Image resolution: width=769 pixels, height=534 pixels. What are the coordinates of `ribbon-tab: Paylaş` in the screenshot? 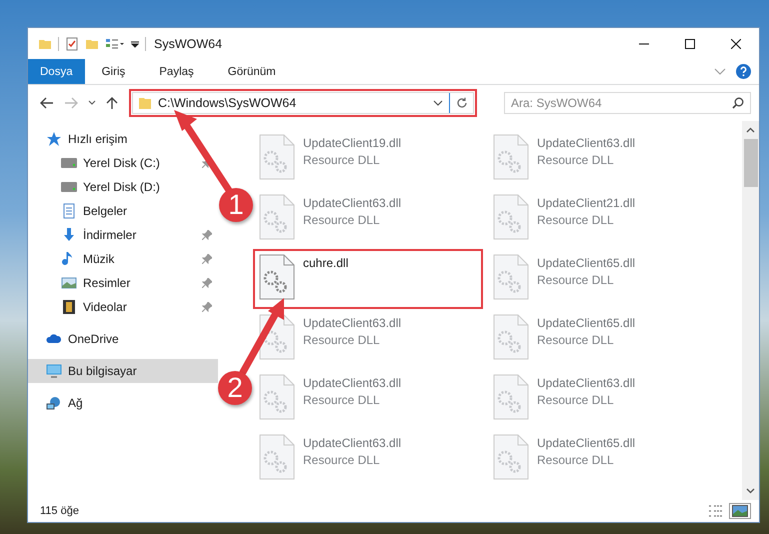 It's located at (176, 71).